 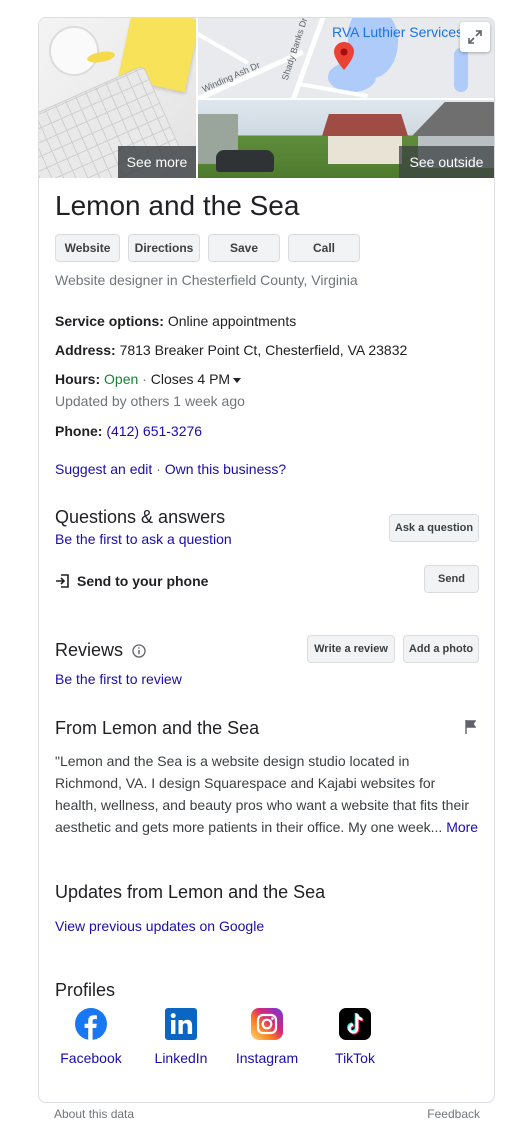 What do you see at coordinates (157, 162) in the screenshot?
I see `see-more-button: See more` at bounding box center [157, 162].